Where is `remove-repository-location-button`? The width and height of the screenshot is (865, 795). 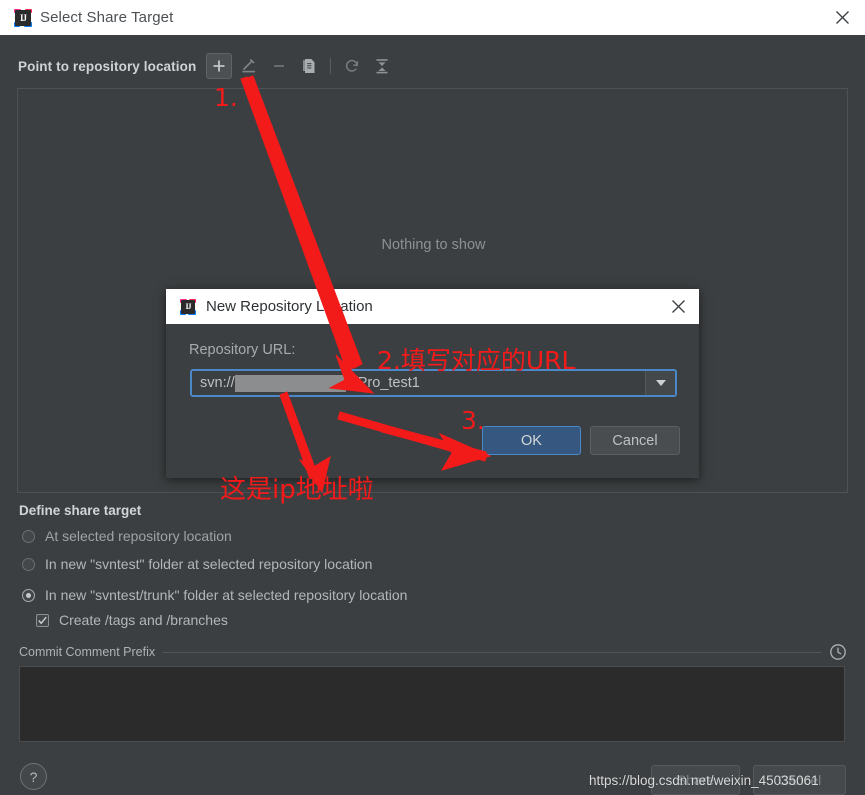
remove-repository-location-button is located at coordinates (279, 66).